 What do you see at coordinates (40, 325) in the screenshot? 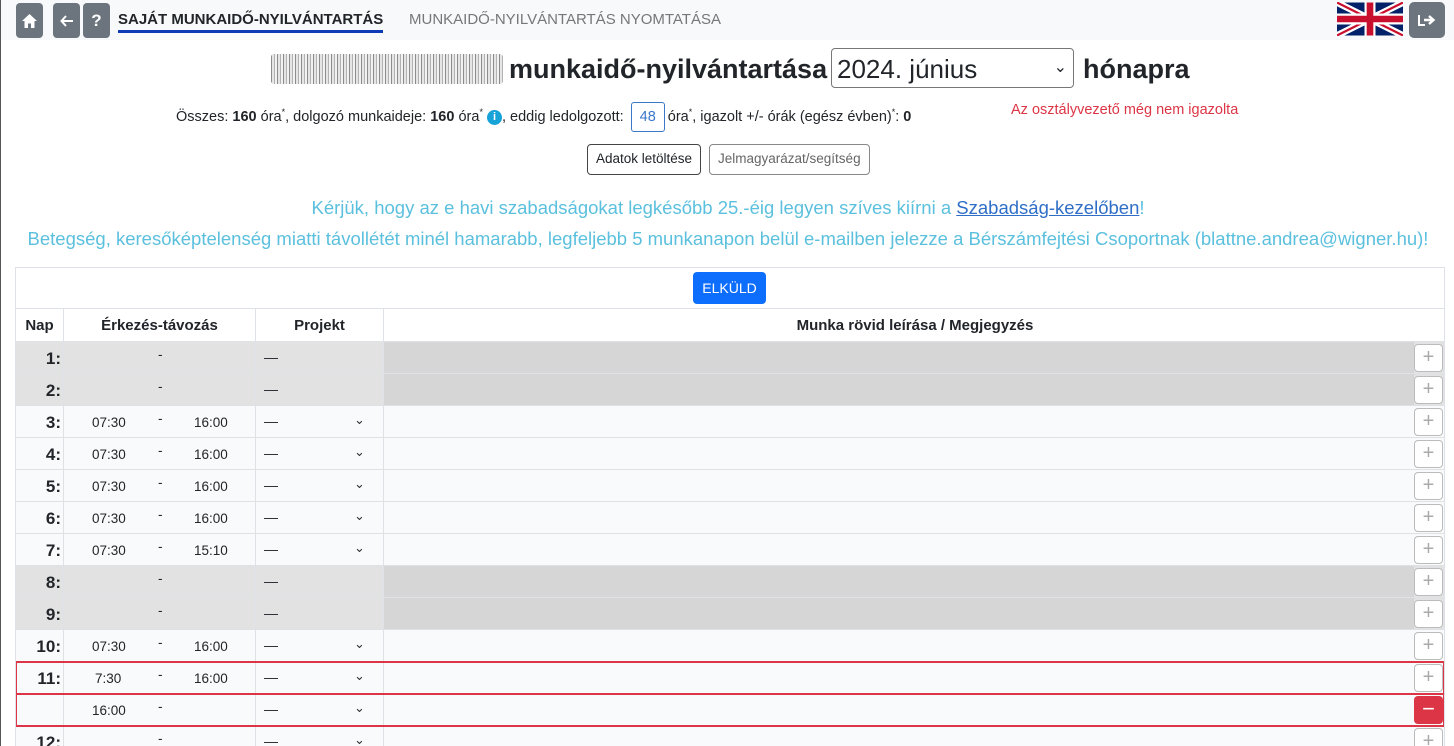
I see `header-day: Nap` at bounding box center [40, 325].